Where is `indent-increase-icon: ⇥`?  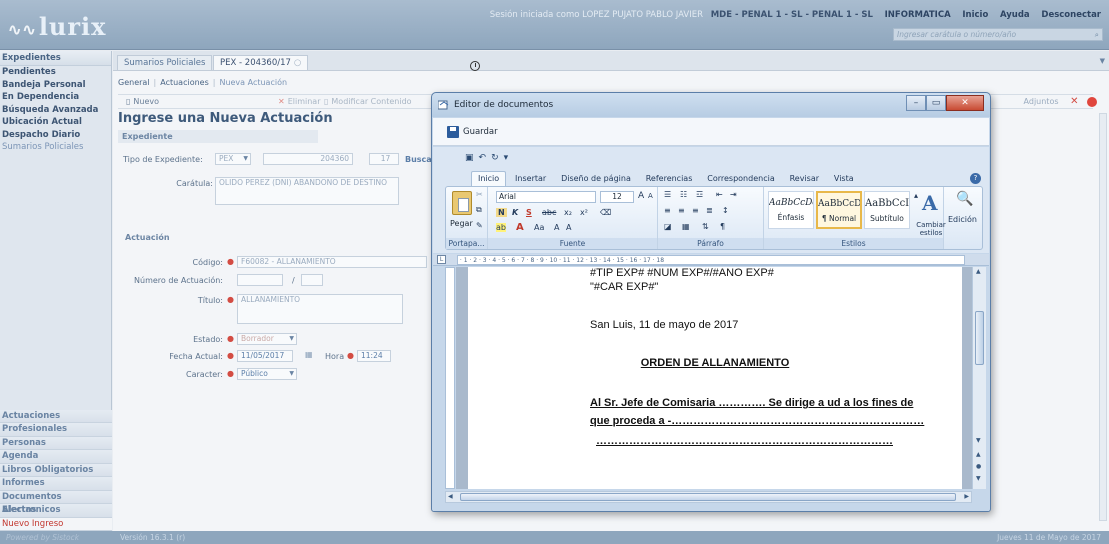
indent-increase-icon: ⇥ is located at coordinates (733, 194).